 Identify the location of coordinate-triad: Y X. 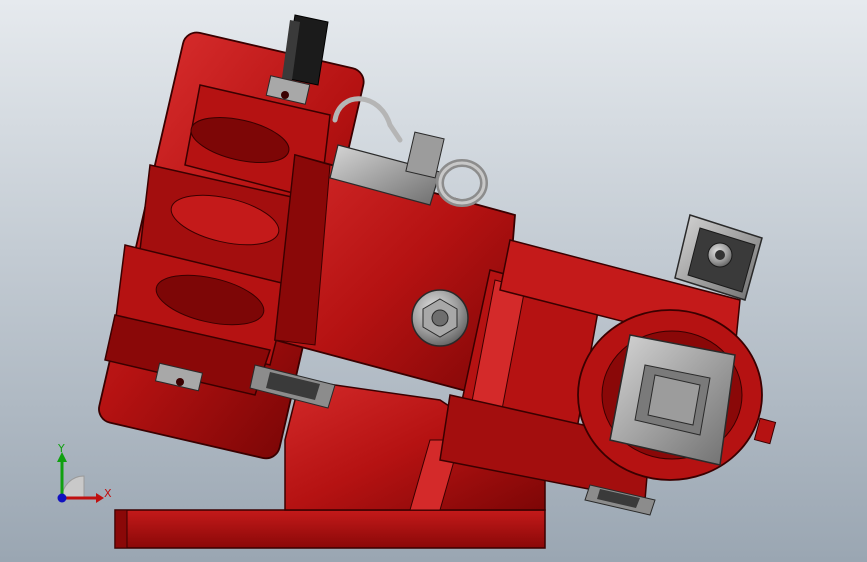
(84, 472).